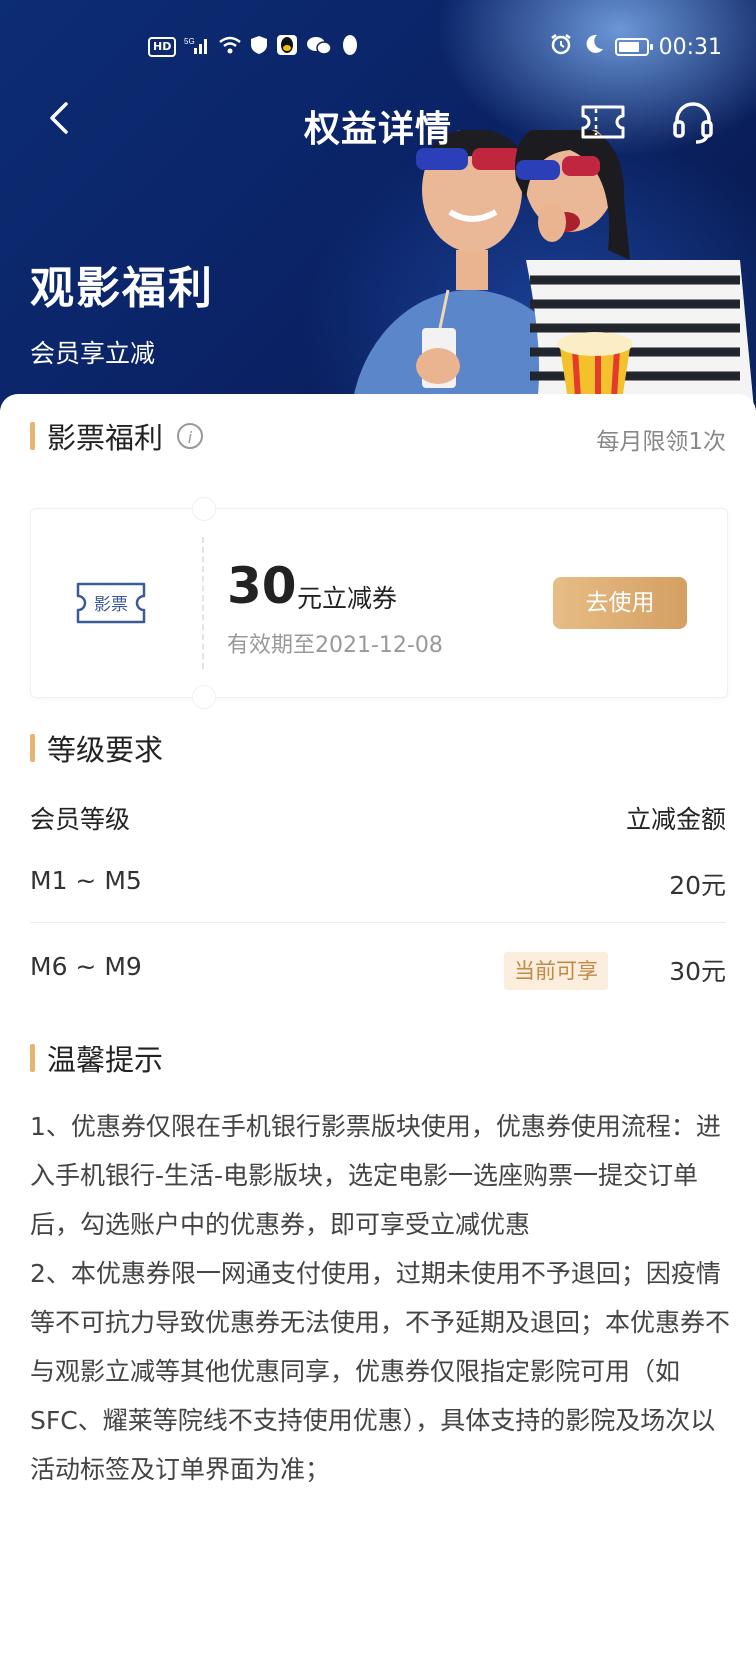  Describe the element at coordinates (661, 442) in the screenshot. I see `claim-limit-text: 每月限领1次` at that location.